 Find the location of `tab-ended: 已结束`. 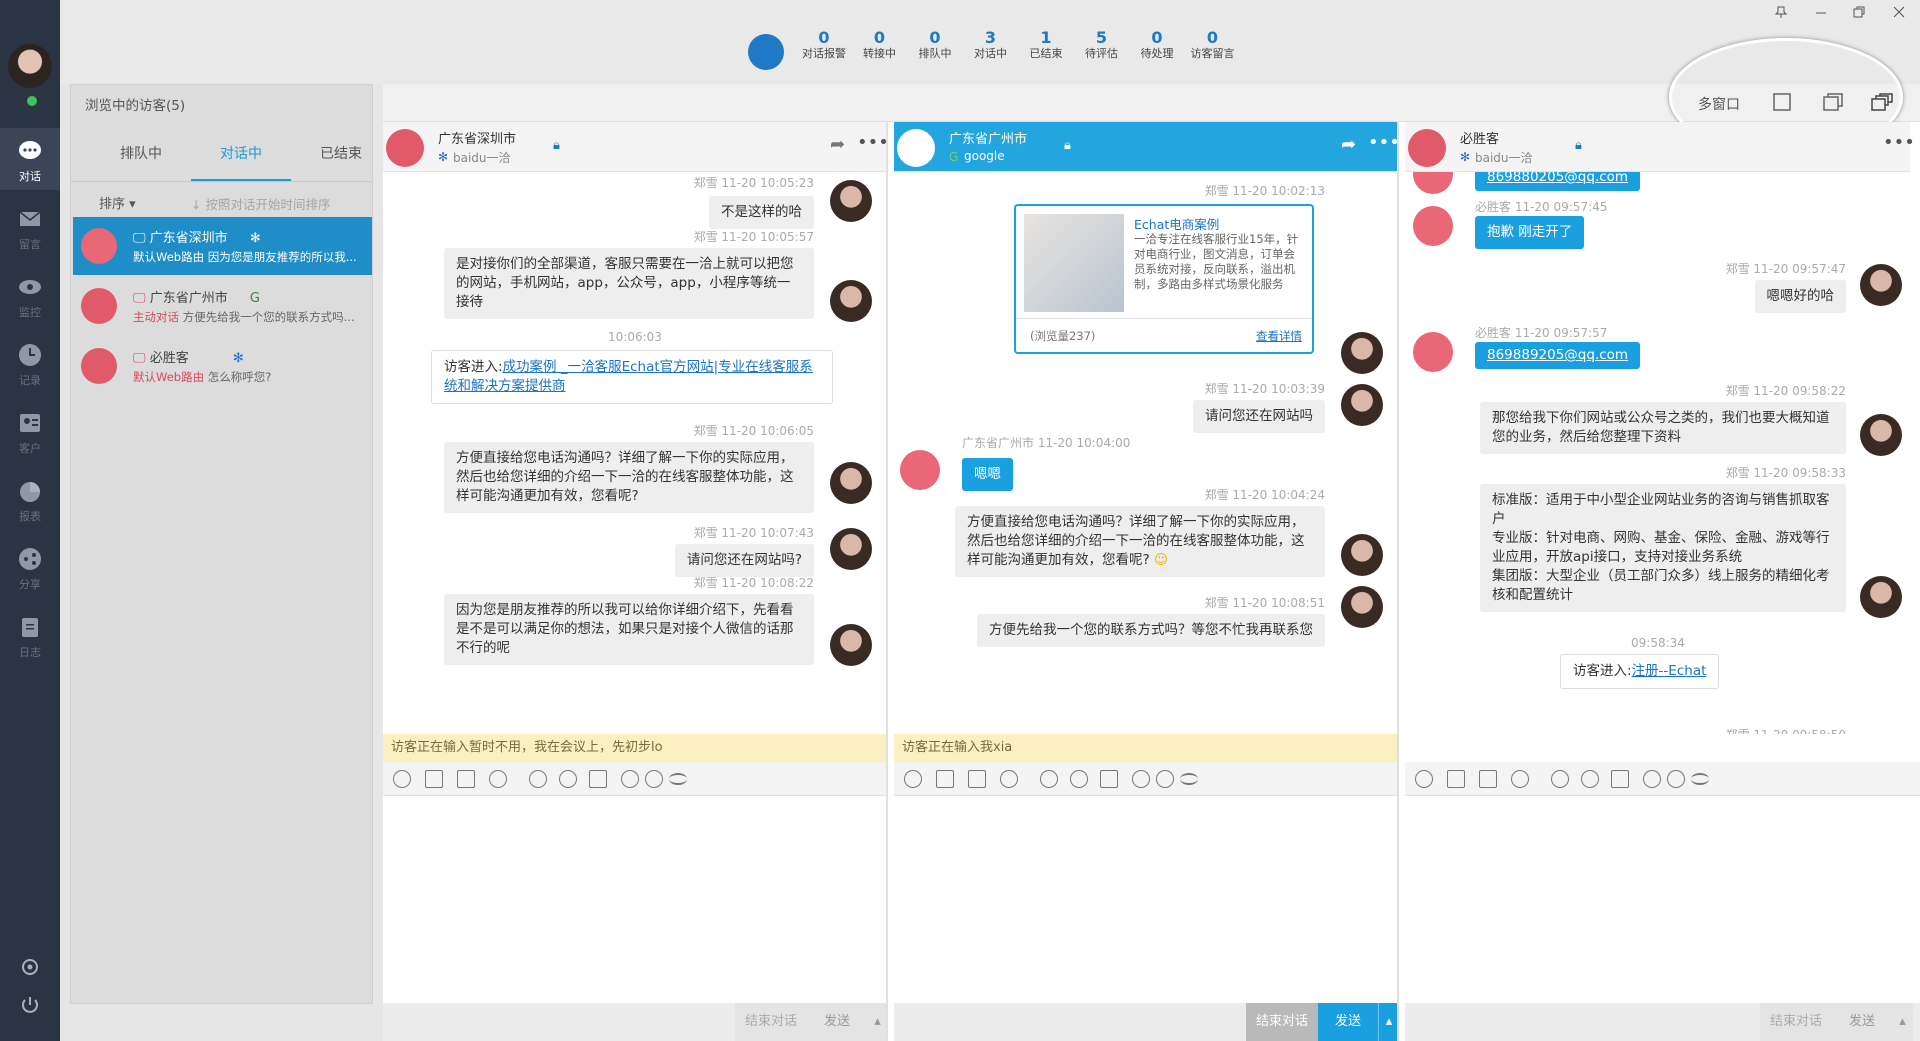

tab-ended: 已结束 is located at coordinates (341, 154).